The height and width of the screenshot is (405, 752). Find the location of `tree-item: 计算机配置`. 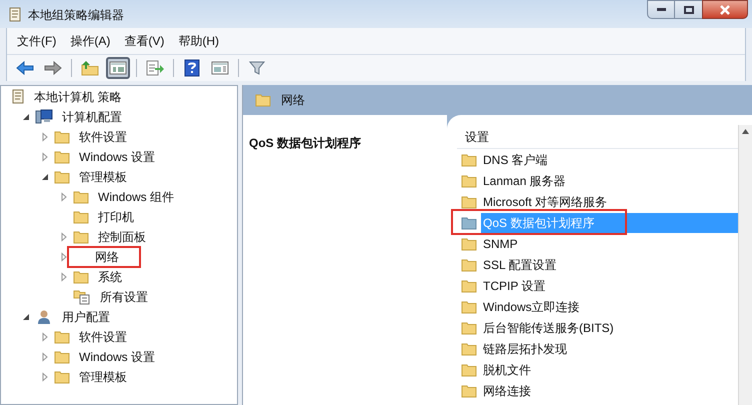

tree-item: 计算机配置 is located at coordinates (92, 117).